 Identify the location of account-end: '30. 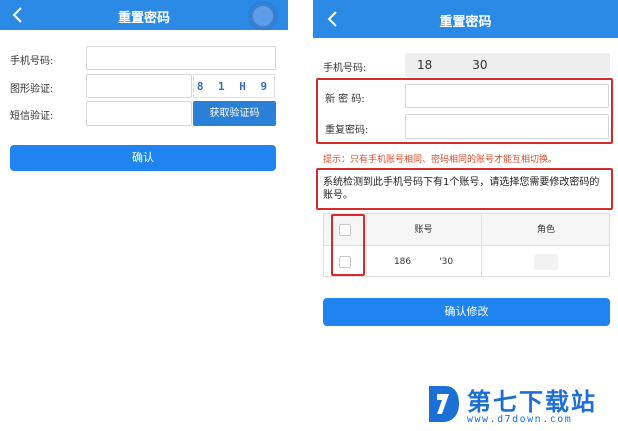
(446, 262).